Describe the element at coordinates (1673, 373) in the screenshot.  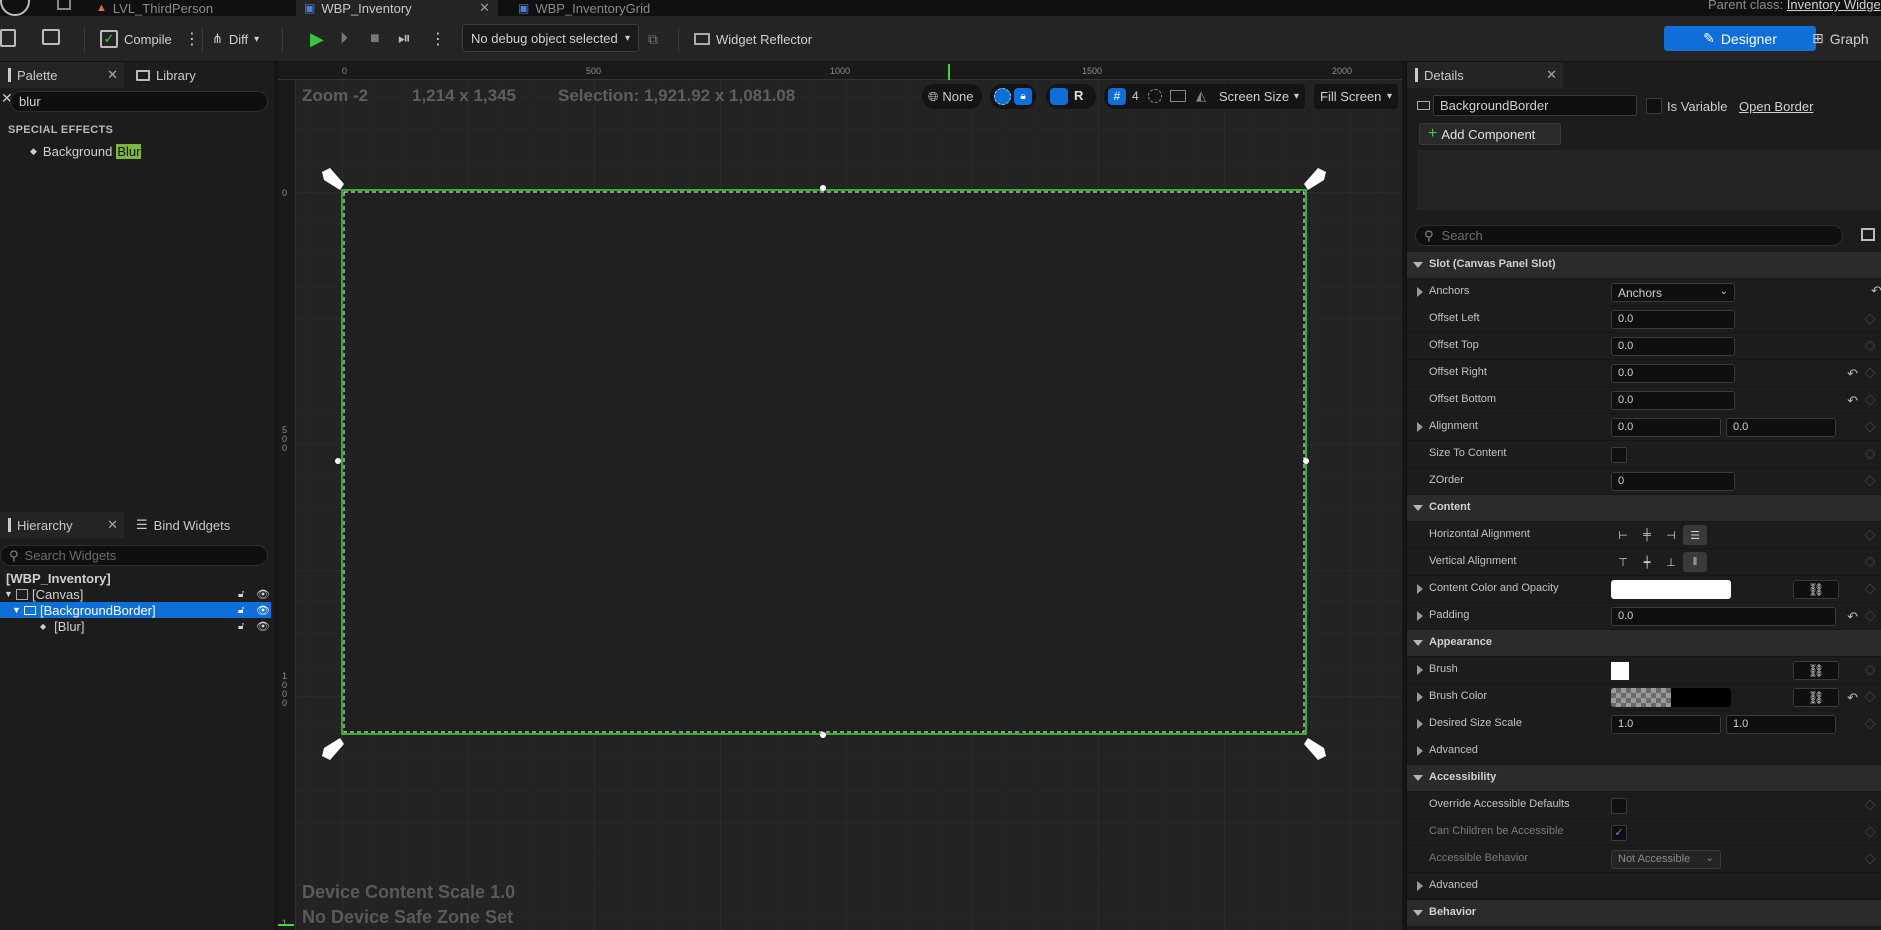
I see `offset-right-input: 0.0` at that location.